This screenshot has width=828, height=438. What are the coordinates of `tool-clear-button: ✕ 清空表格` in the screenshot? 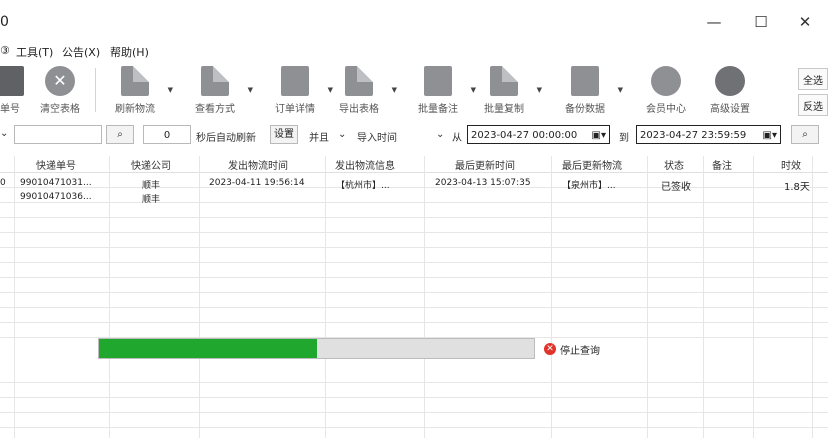 It's located at (60, 91).